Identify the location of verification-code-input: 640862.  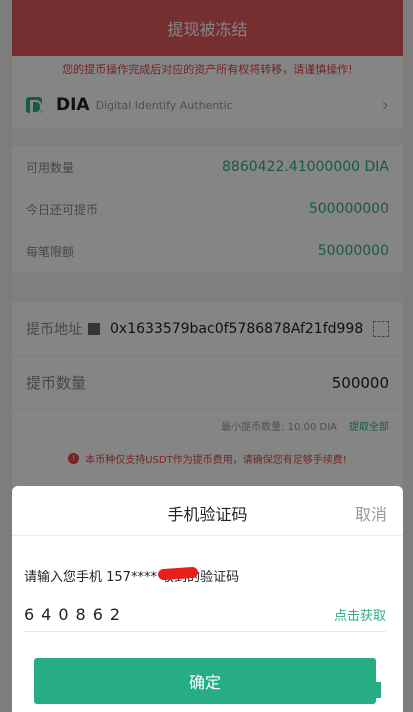
(75, 614).